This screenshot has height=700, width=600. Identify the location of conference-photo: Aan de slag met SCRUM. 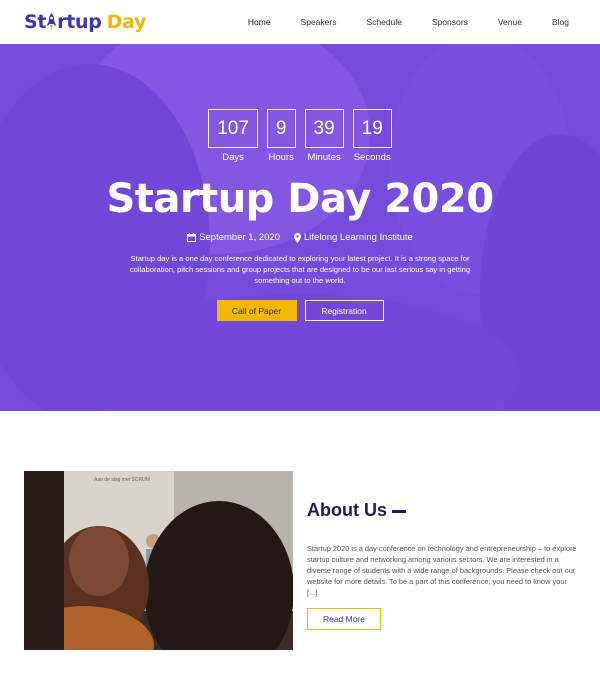
(158, 560).